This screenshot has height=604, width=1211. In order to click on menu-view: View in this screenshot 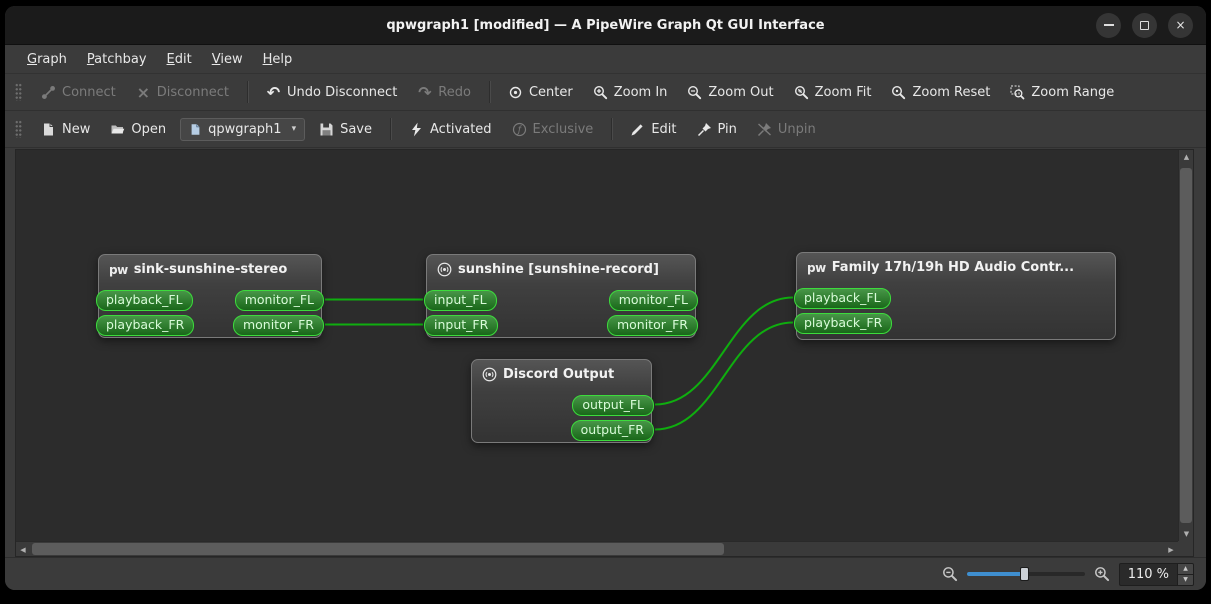, I will do `click(227, 59)`.